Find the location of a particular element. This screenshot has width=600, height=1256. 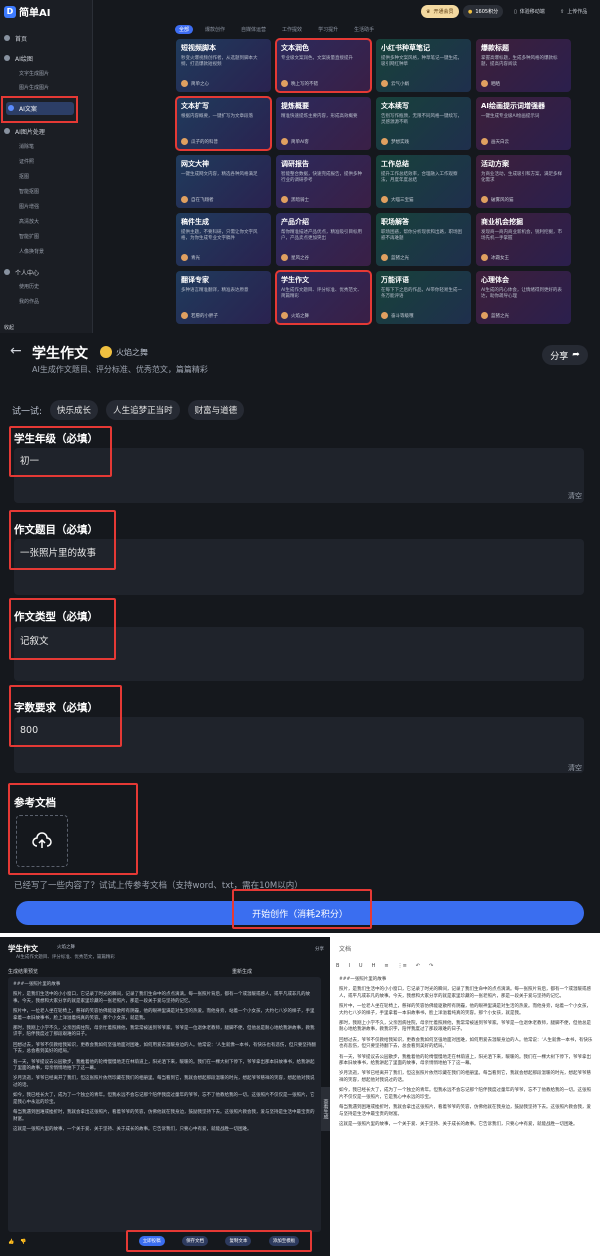

nav-home: 首页 is located at coordinates (15, 38).